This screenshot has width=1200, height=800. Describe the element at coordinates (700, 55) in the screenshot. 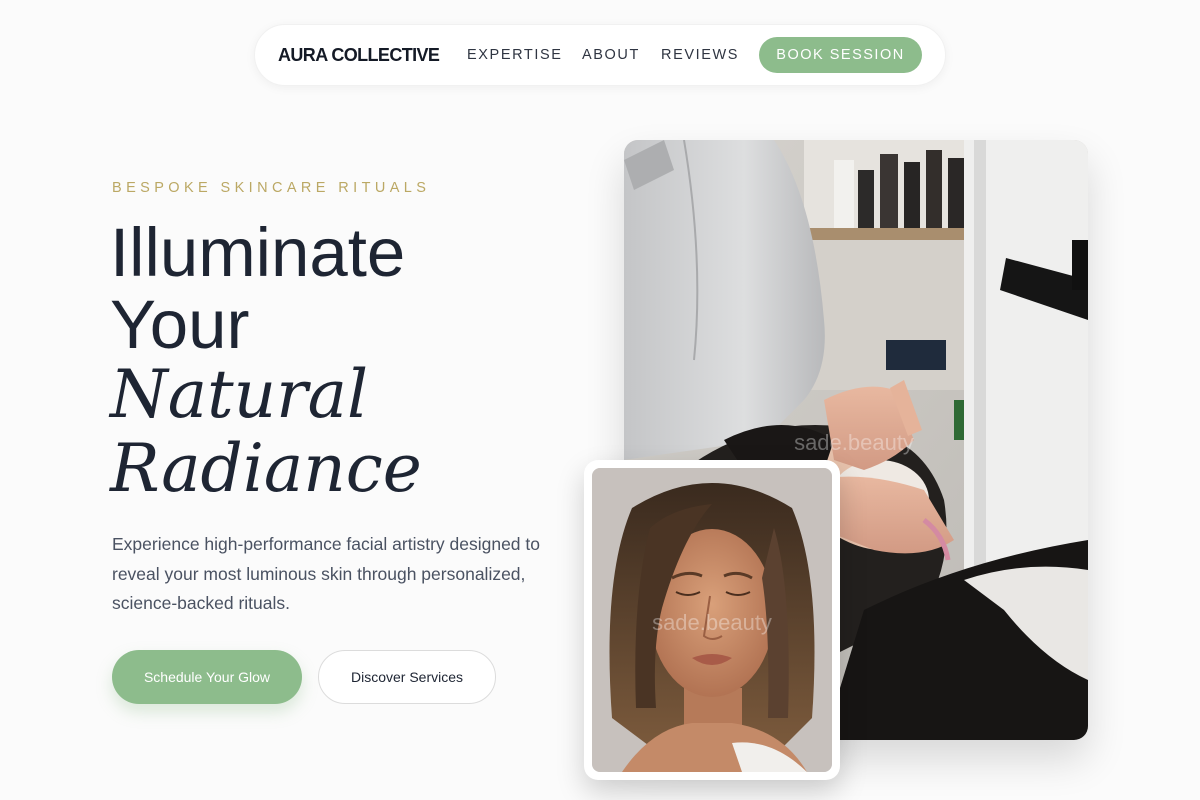

I see `nav-link-reviews: REVIEWS` at that location.